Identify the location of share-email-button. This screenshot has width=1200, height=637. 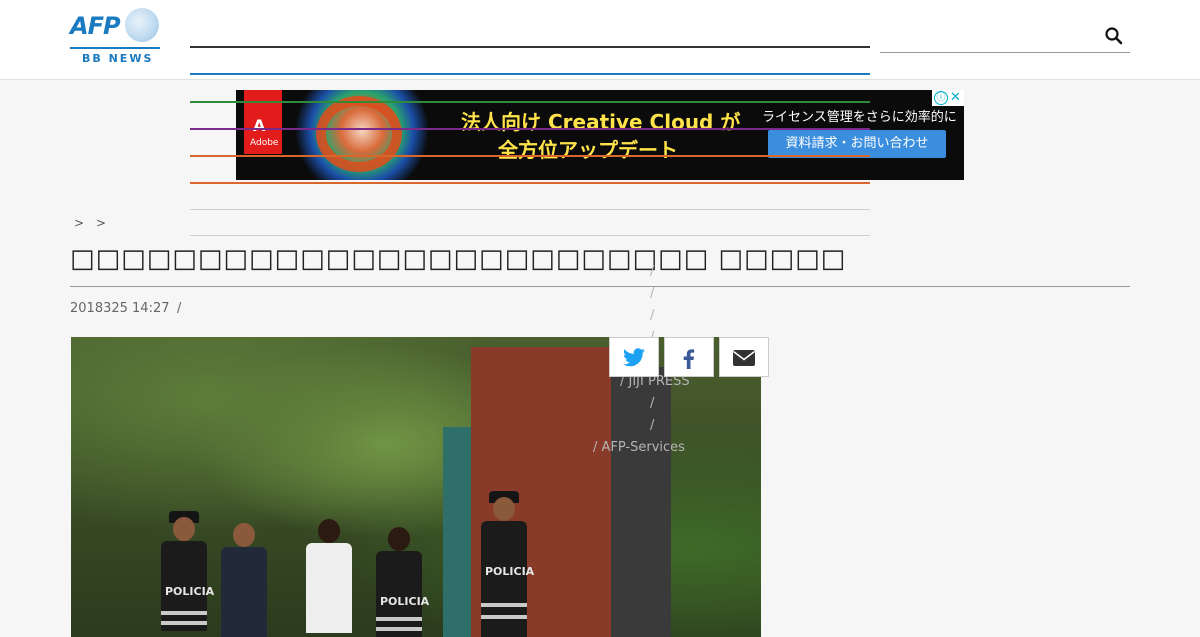
(744, 357).